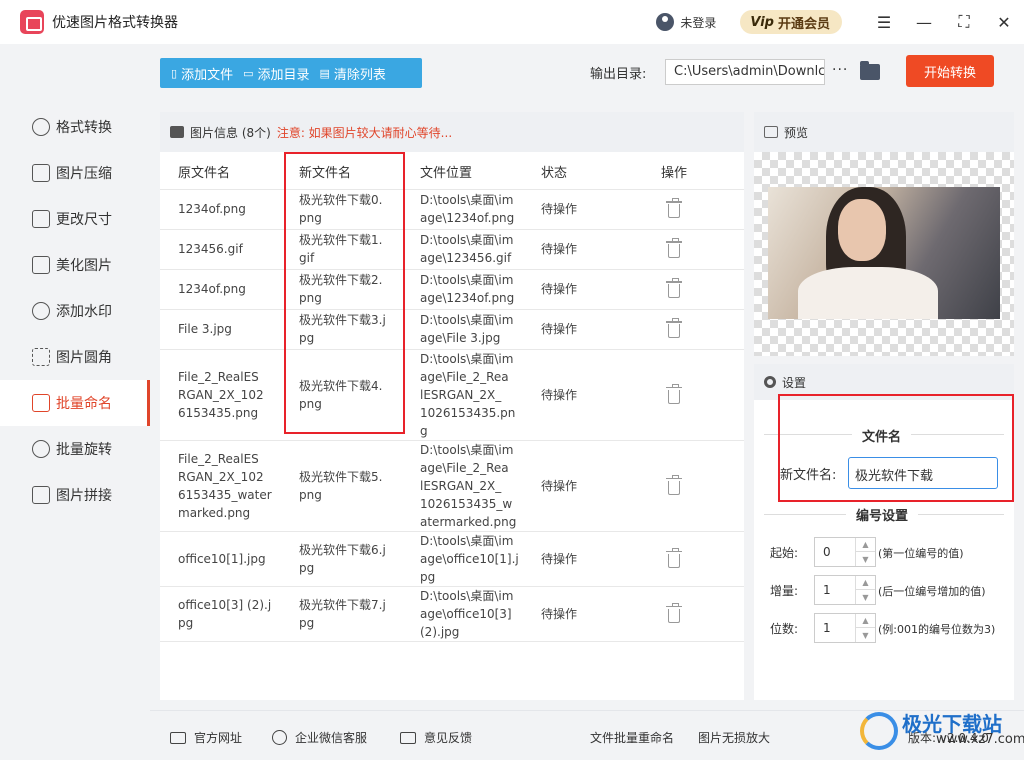 This screenshot has height=760, width=1024. Describe the element at coordinates (75, 495) in the screenshot. I see `sidebar-item-stitch: 图片拼接` at that location.